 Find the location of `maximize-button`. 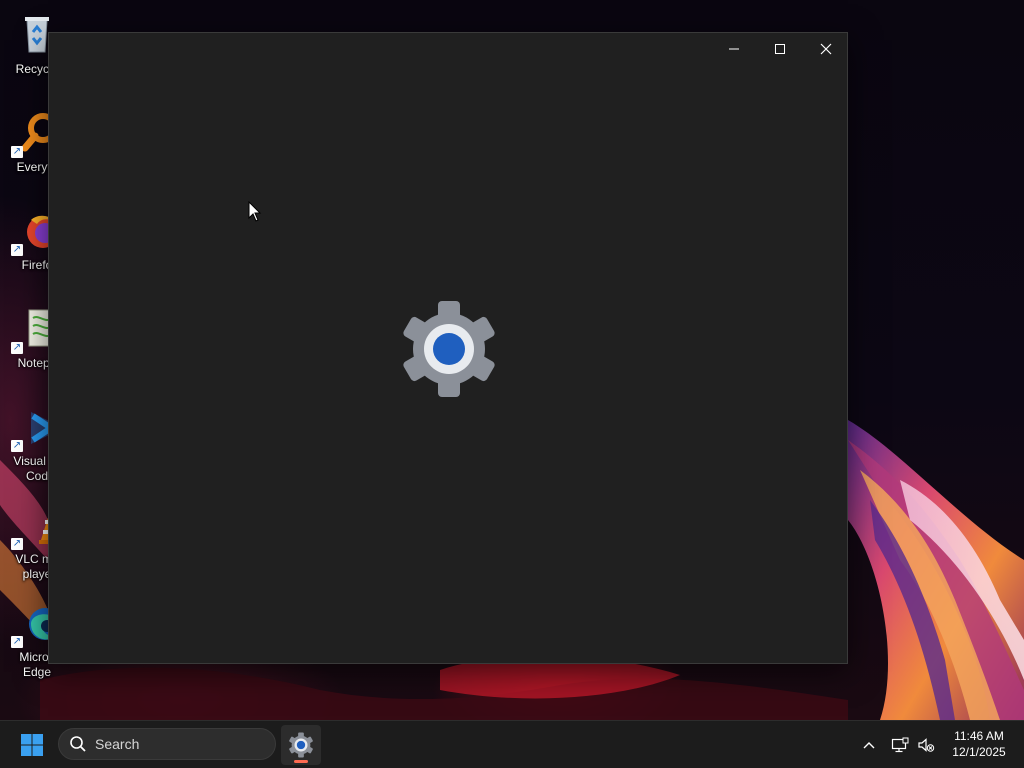

maximize-button is located at coordinates (780, 49).